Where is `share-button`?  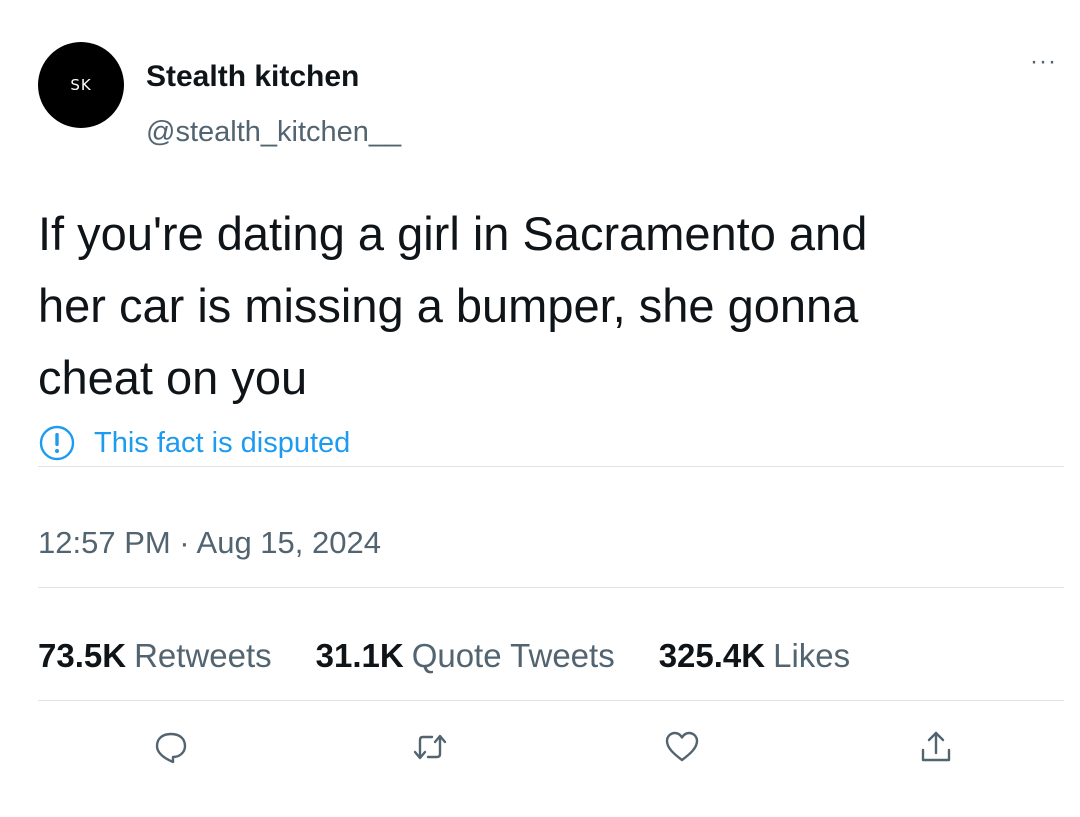 share-button is located at coordinates (936, 747).